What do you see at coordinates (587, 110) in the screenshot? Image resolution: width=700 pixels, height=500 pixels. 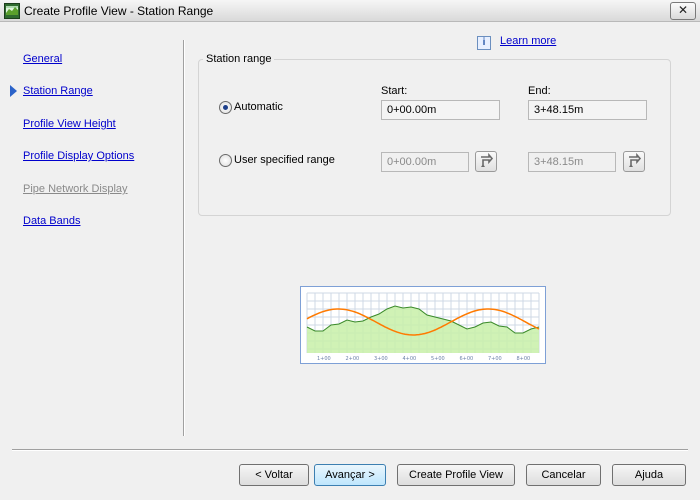 I see `automatic-end-field: 3+48.15m` at bounding box center [587, 110].